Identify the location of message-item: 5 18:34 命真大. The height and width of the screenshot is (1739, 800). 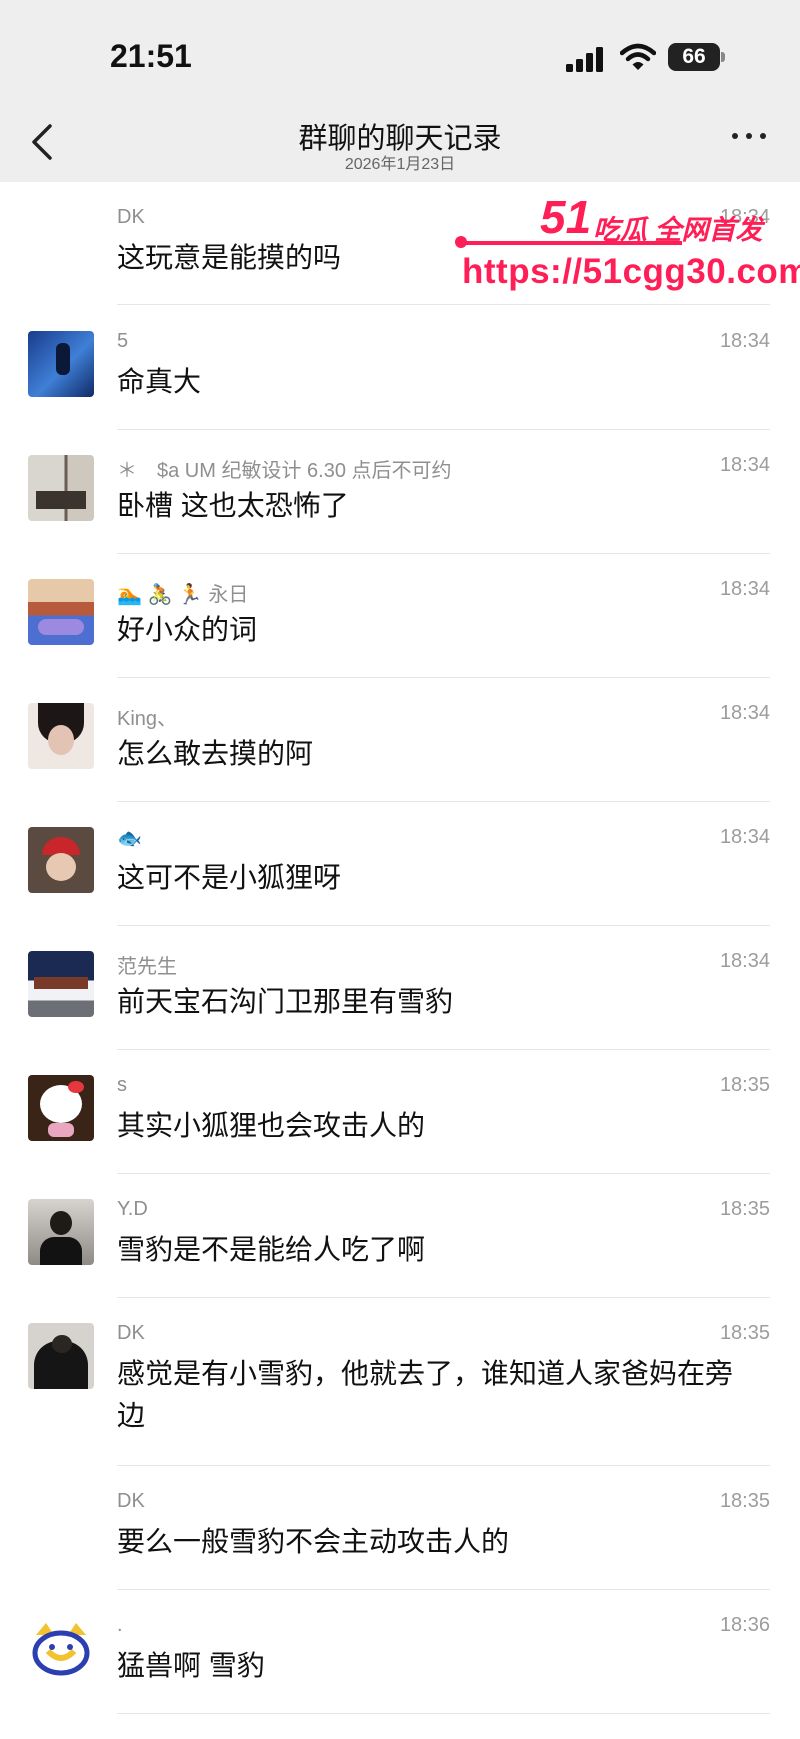
(400, 368).